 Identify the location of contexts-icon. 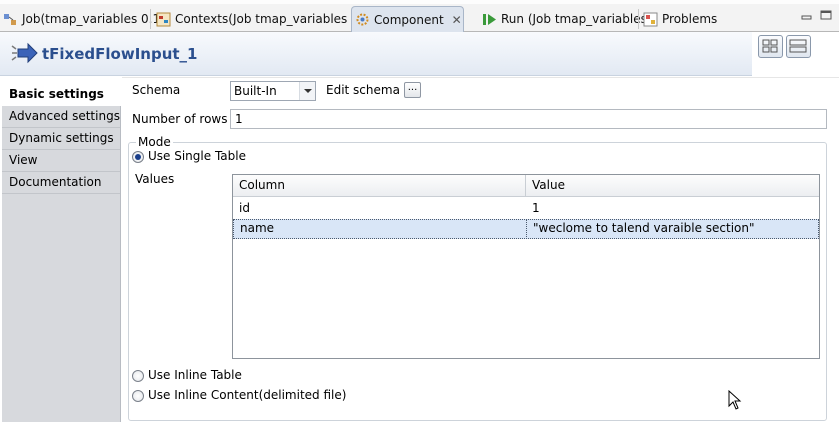
(163, 19).